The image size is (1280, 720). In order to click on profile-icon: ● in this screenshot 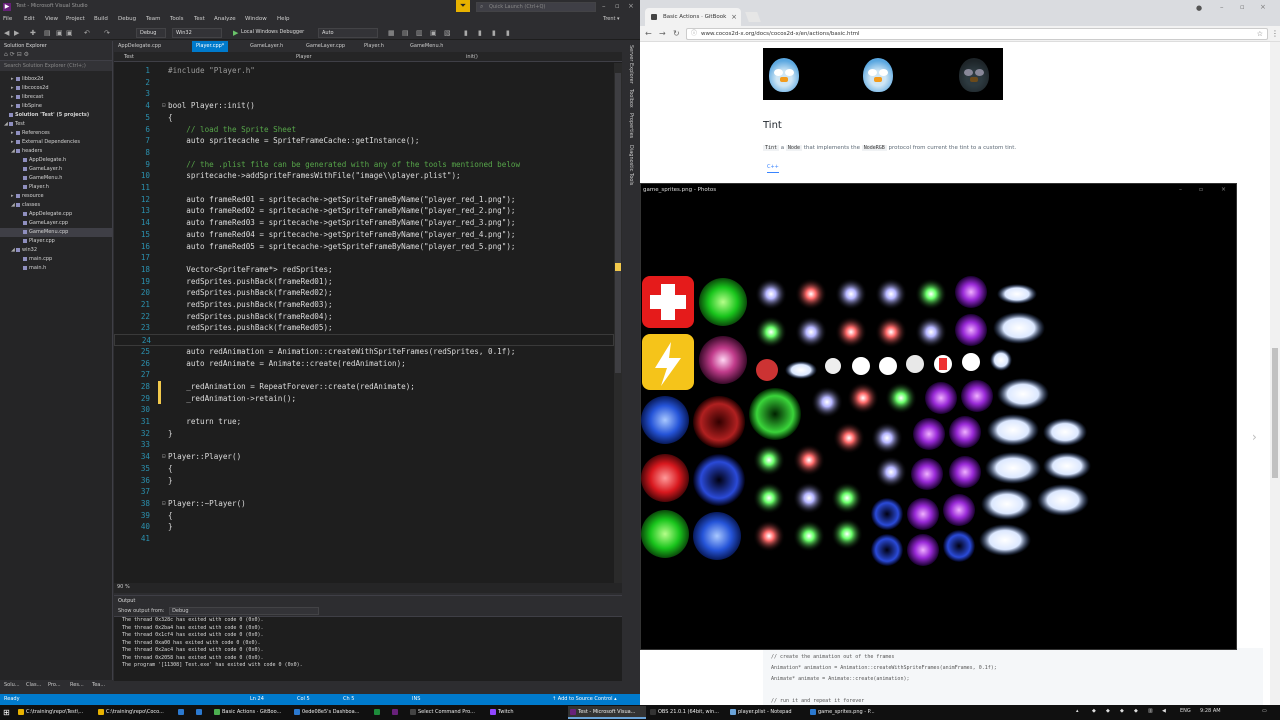, I will do `click(1199, 8)`.